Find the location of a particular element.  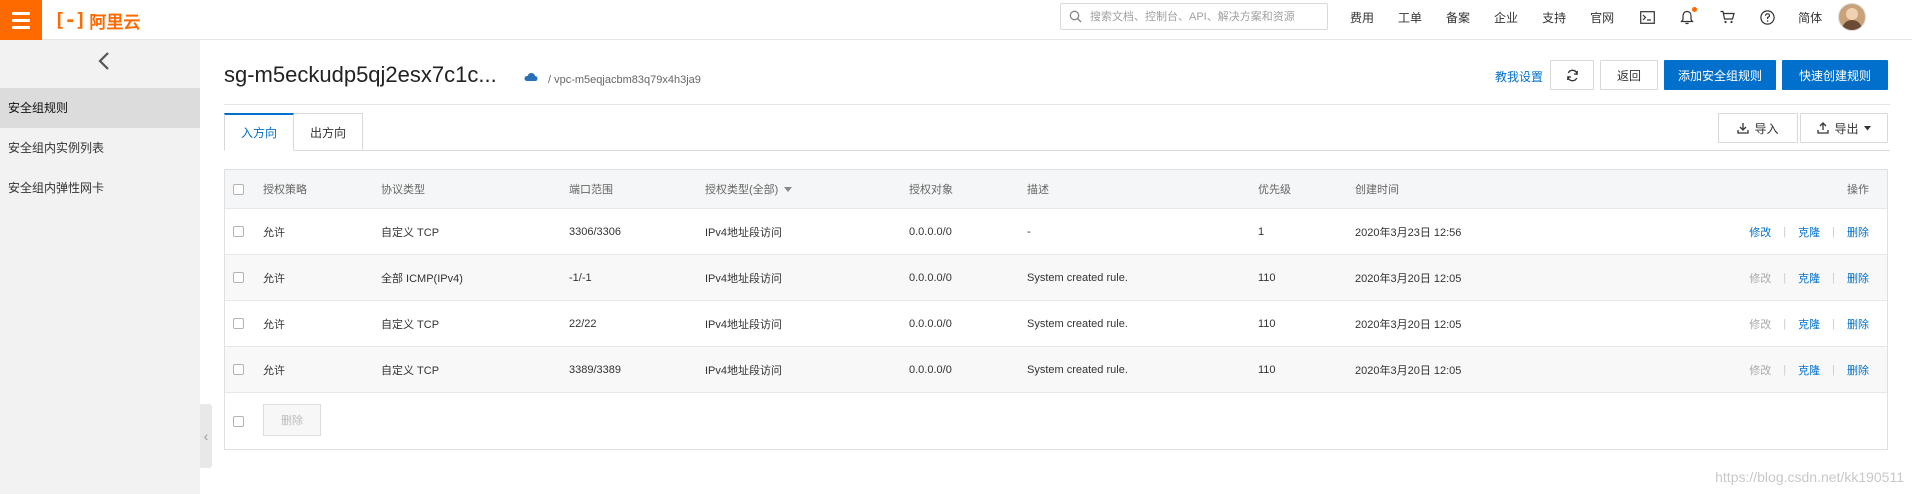

tab-outbound: 出方向 is located at coordinates (328, 132).